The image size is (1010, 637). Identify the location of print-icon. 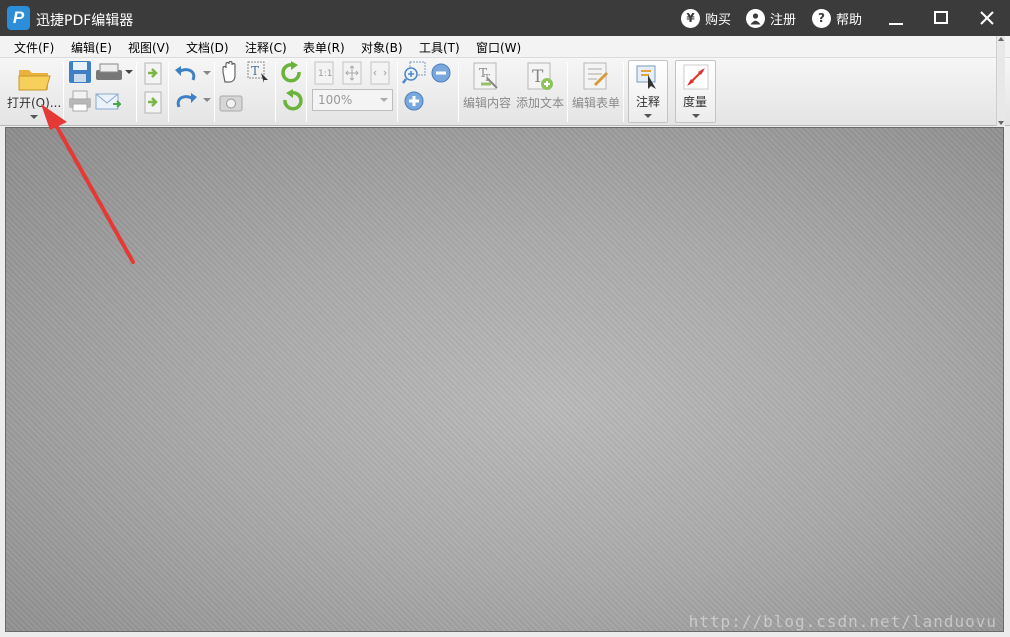
(80, 101).